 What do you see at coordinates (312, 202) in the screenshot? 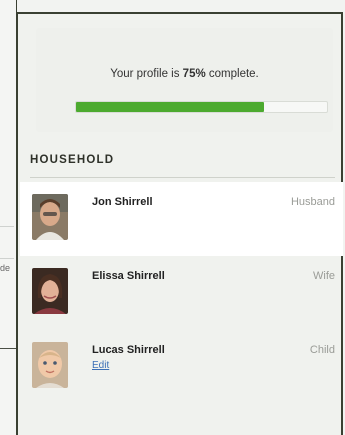
I see `member-role: Husband` at bounding box center [312, 202].